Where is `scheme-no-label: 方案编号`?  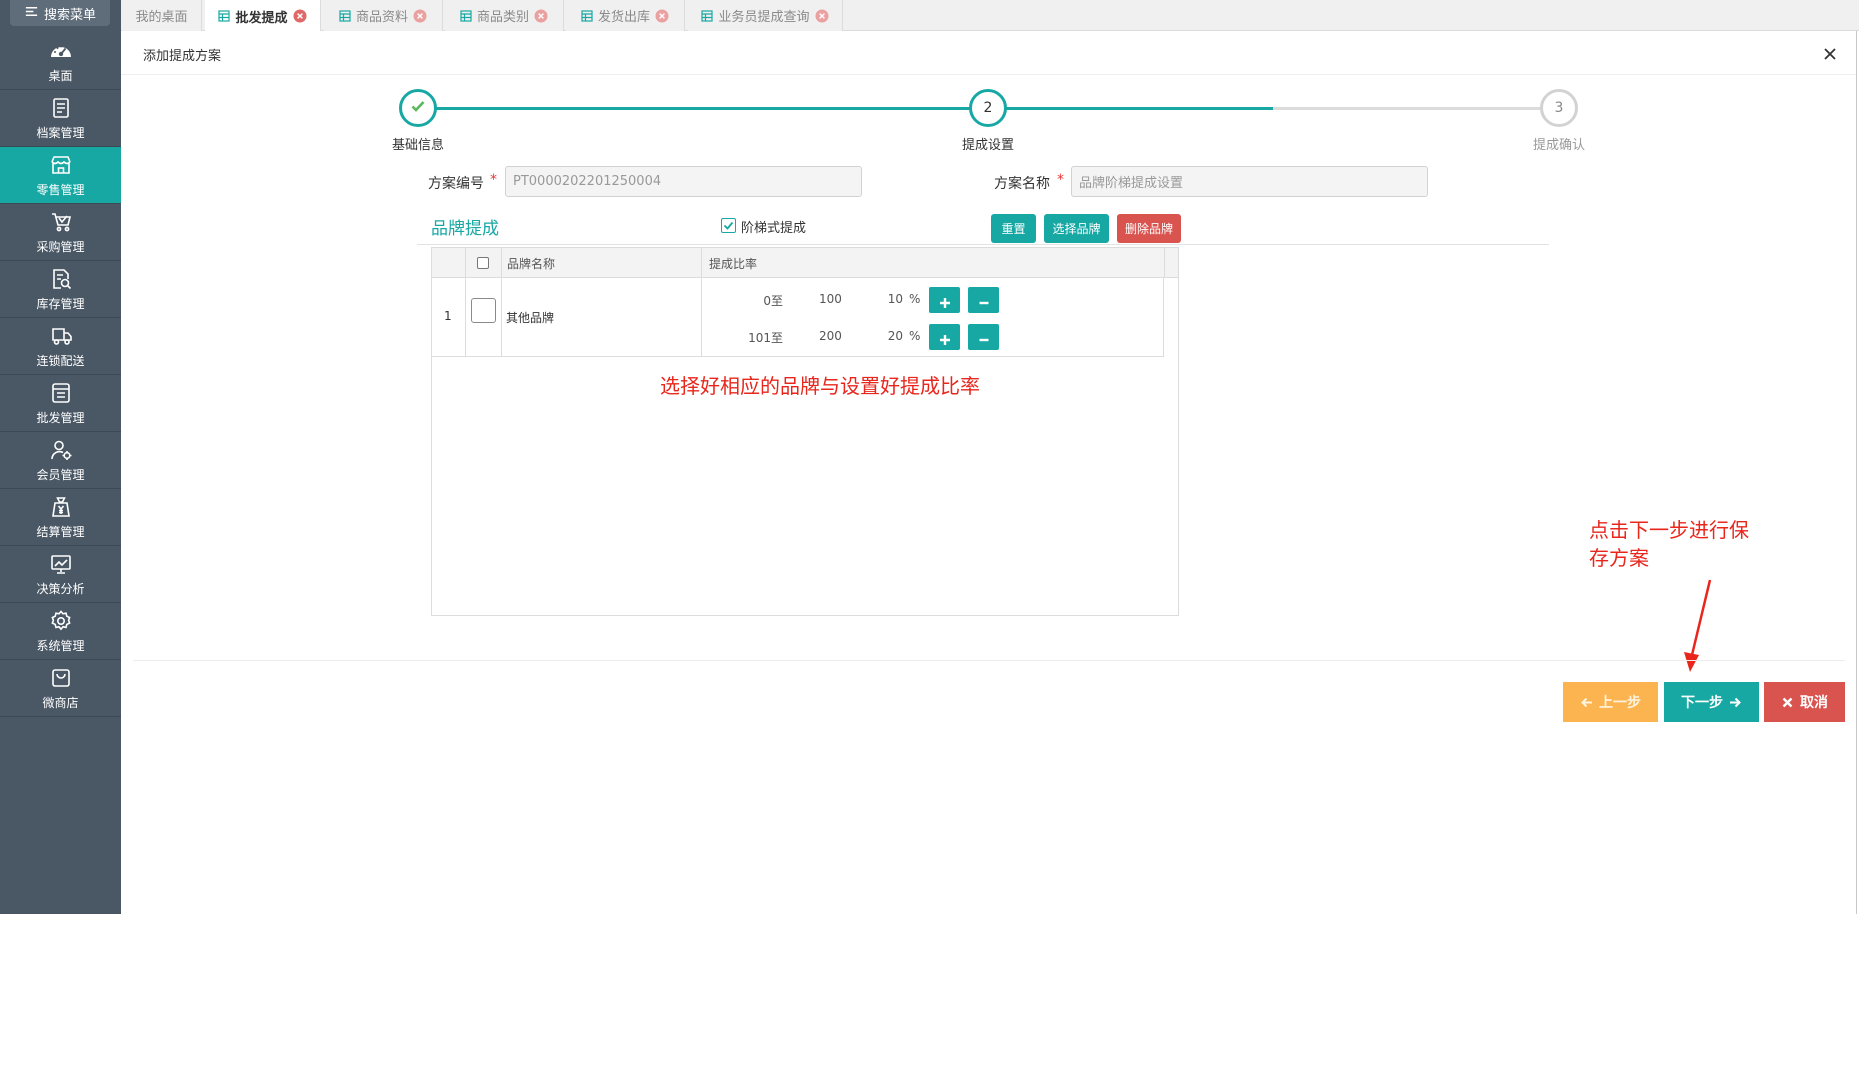
scheme-no-label: 方案编号 is located at coordinates (456, 184).